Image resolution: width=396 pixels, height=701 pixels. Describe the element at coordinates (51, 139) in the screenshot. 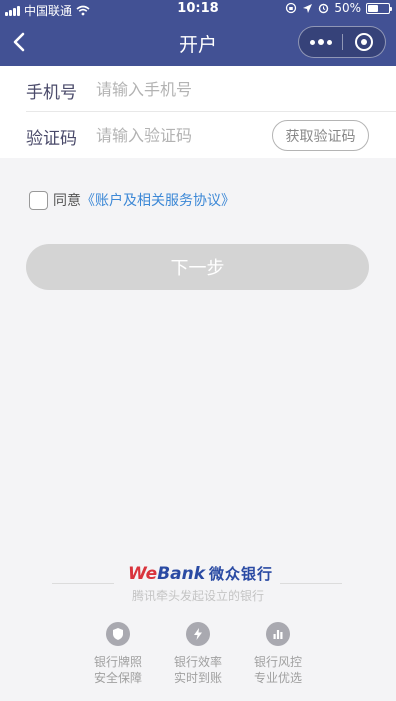

I see `code-label: 验证码` at that location.